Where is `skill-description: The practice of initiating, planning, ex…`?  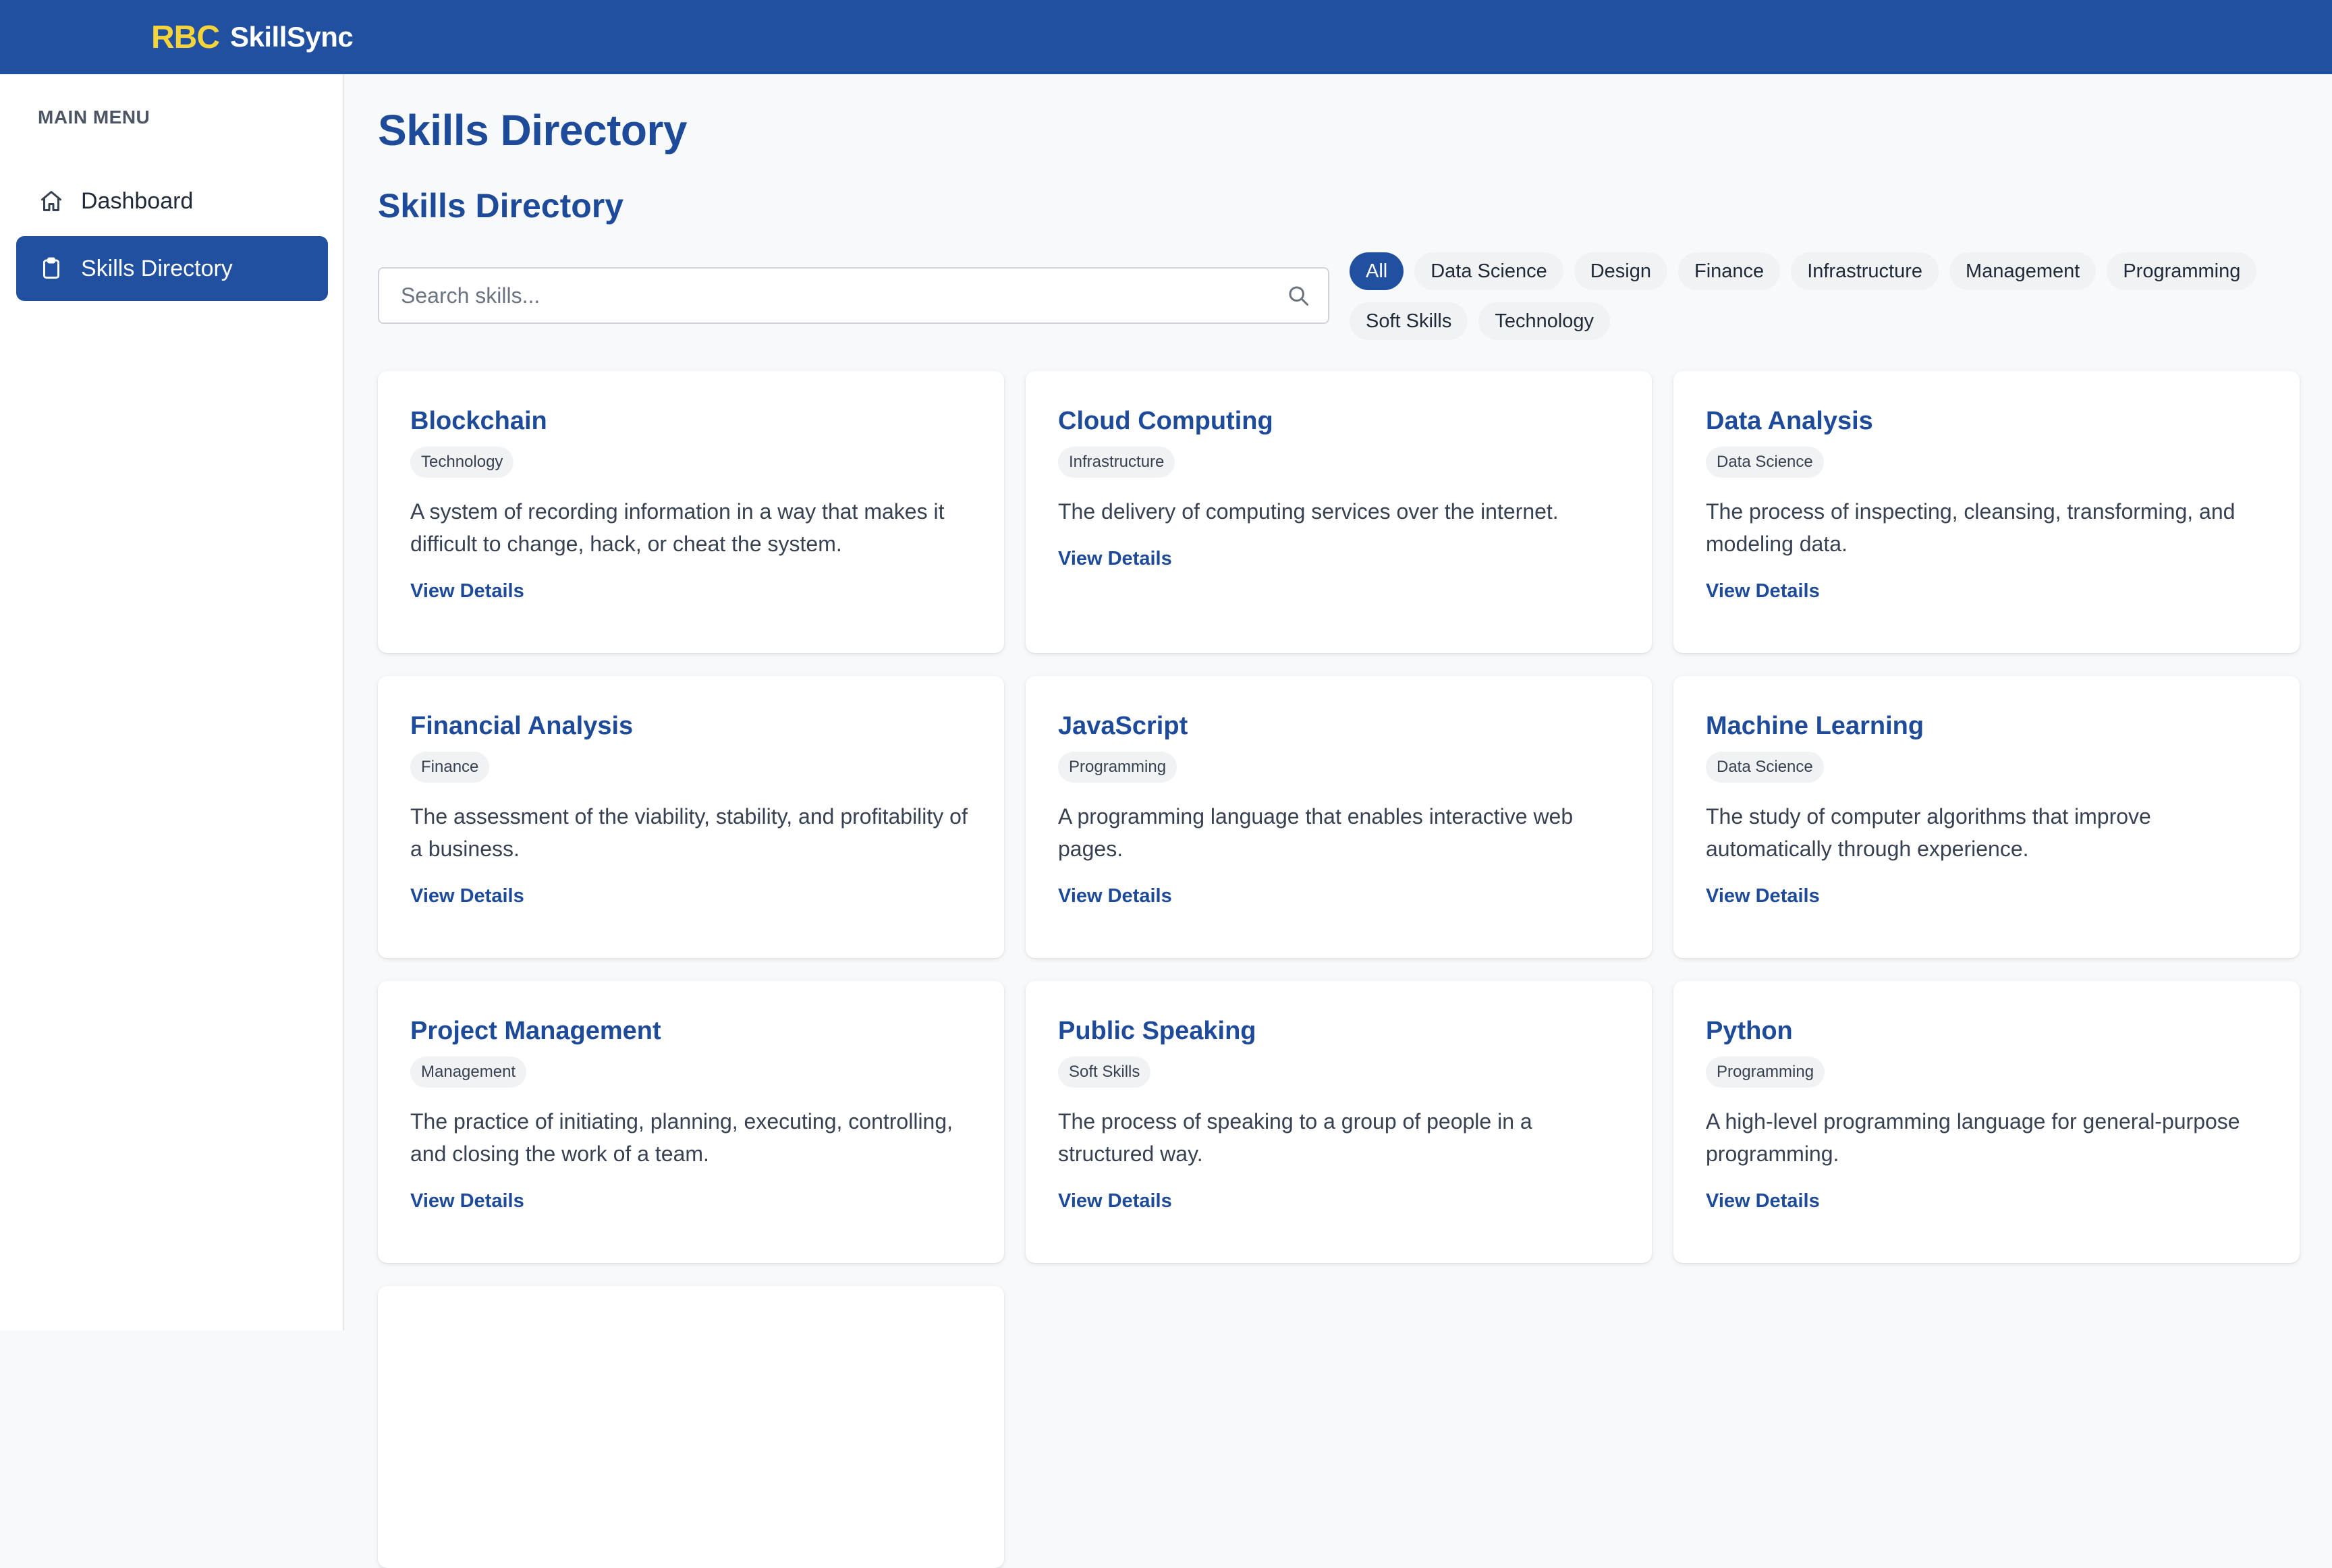
skill-description: The practice of initiating, planning, ex… is located at coordinates (681, 1137).